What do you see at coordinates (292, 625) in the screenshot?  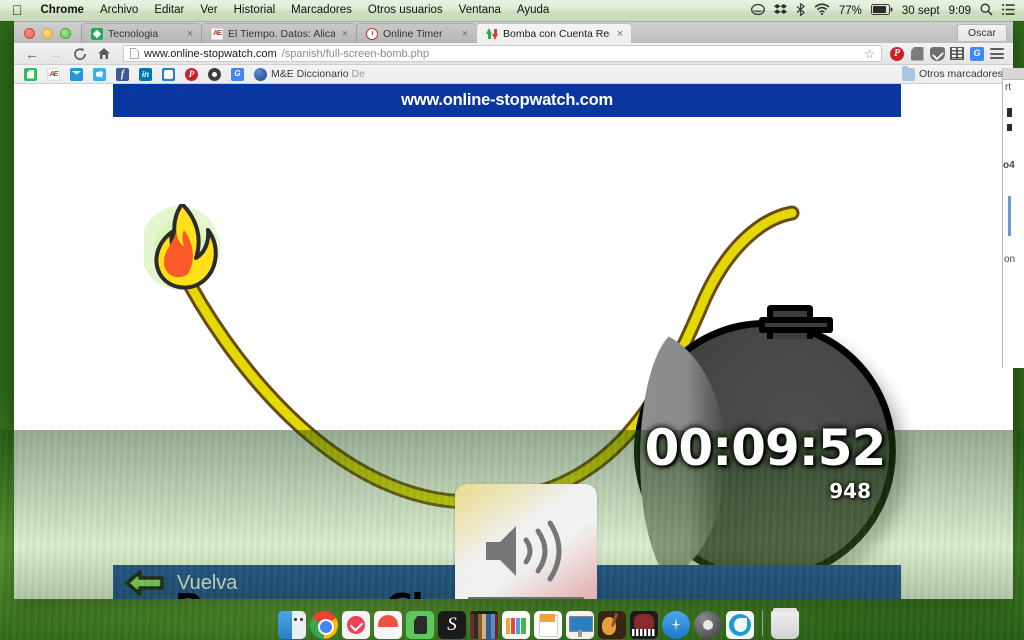 I see `dock-item-finder` at bounding box center [292, 625].